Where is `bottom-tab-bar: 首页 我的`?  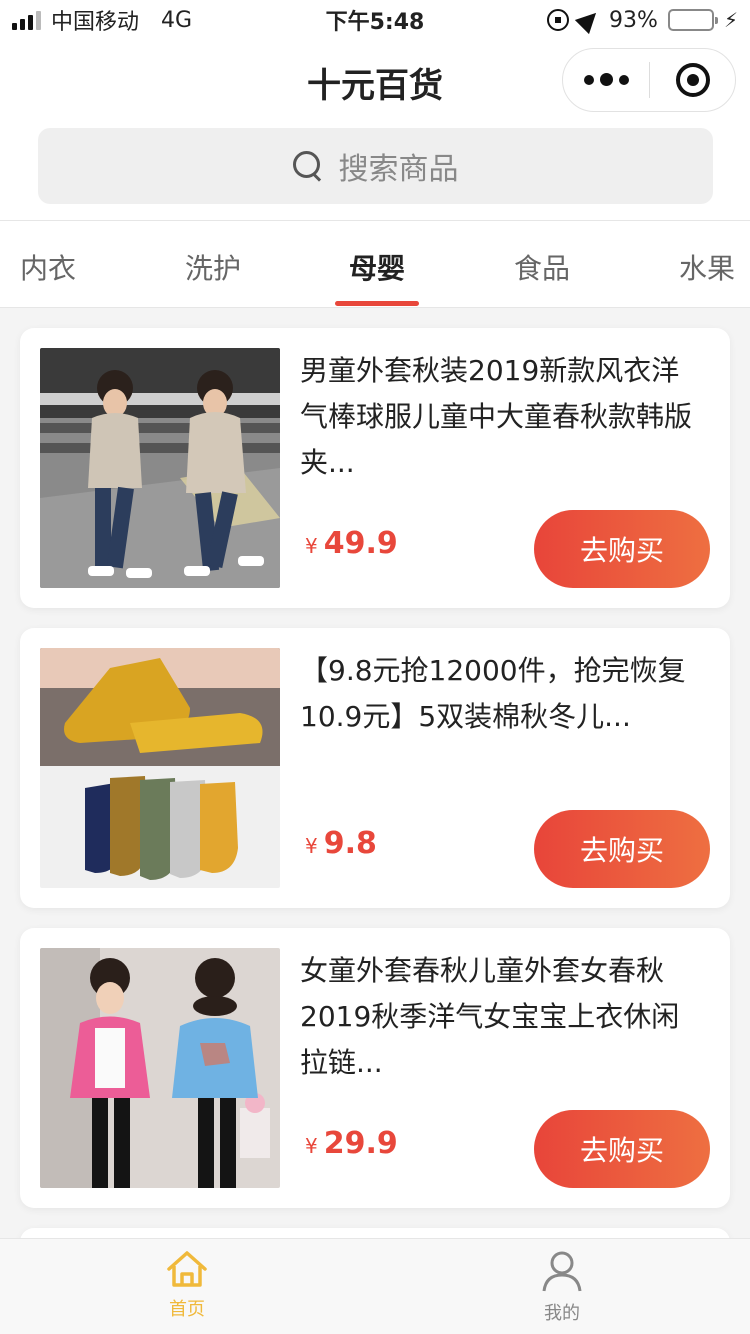
bottom-tab-bar: 首页 我的 is located at coordinates (375, 1286).